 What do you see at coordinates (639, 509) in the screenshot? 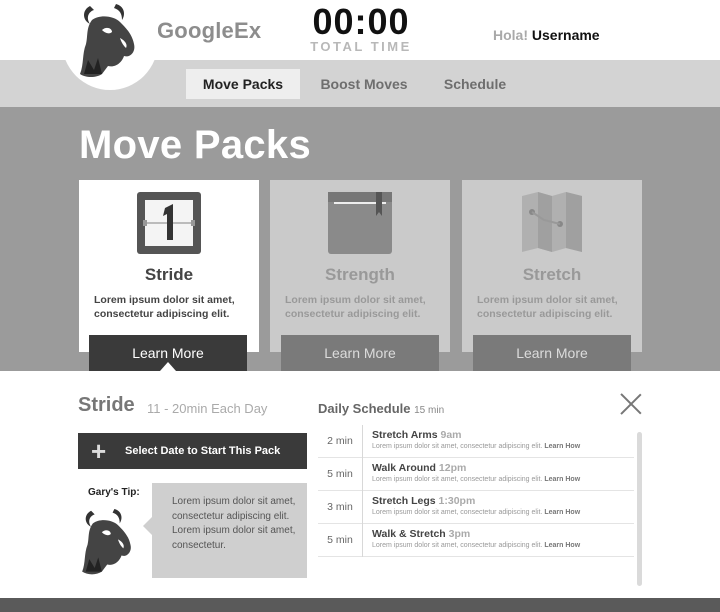
I see `schedule-scrollbar` at bounding box center [639, 509].